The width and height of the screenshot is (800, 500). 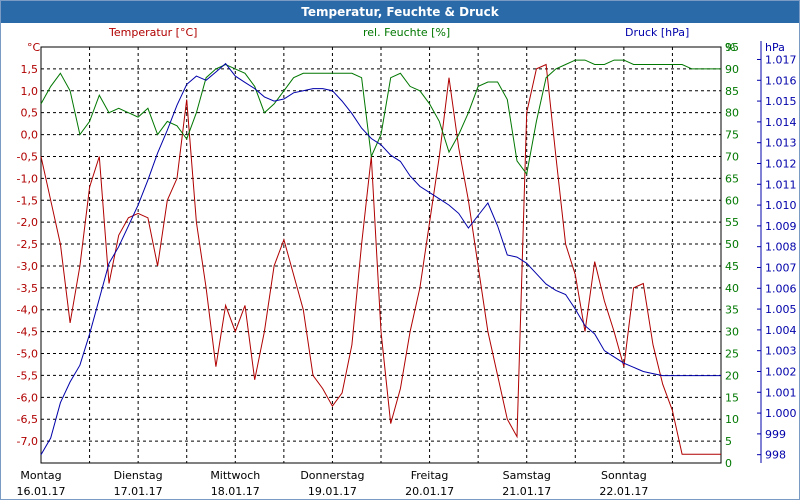 I want to click on temp-tick-label: -4,5, so click(x=27, y=332).